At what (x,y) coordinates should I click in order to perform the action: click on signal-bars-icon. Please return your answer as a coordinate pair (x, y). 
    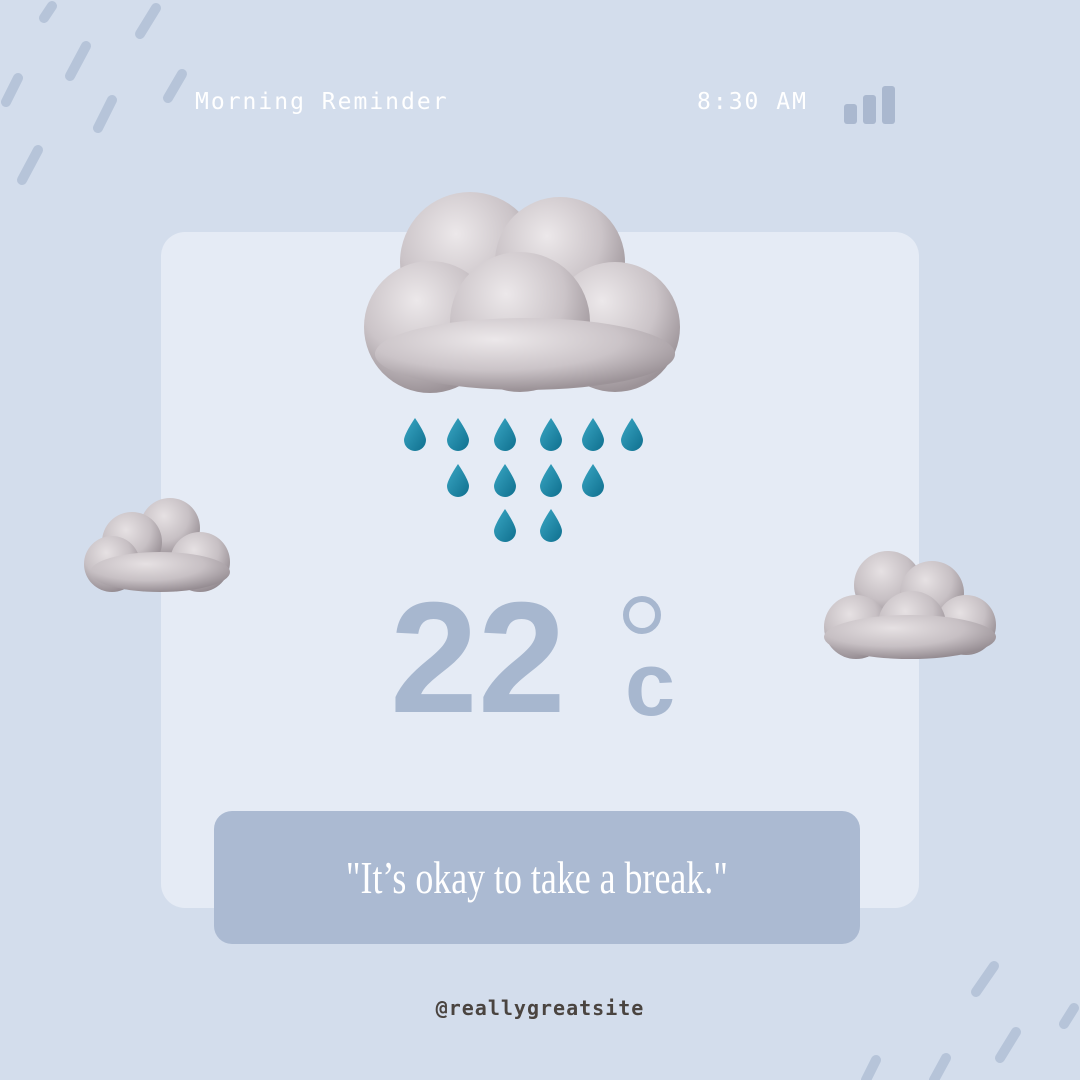
    Looking at the image, I should click on (869, 105).